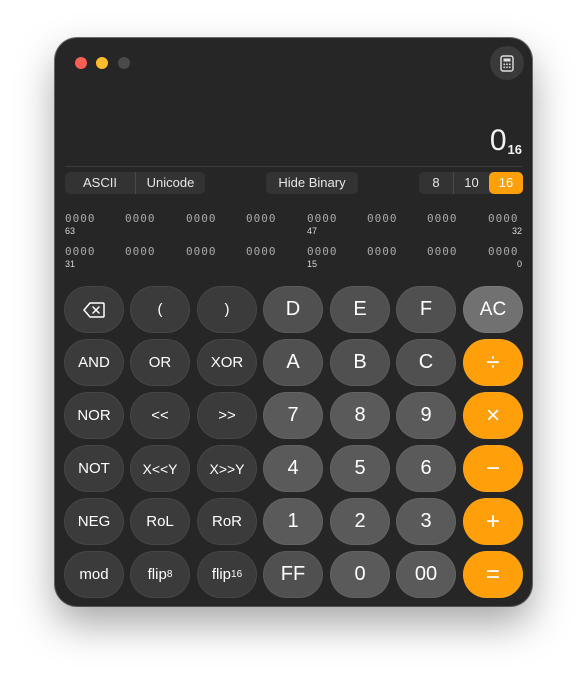  I want to click on flip-8-button: flip 8, so click(160, 574).